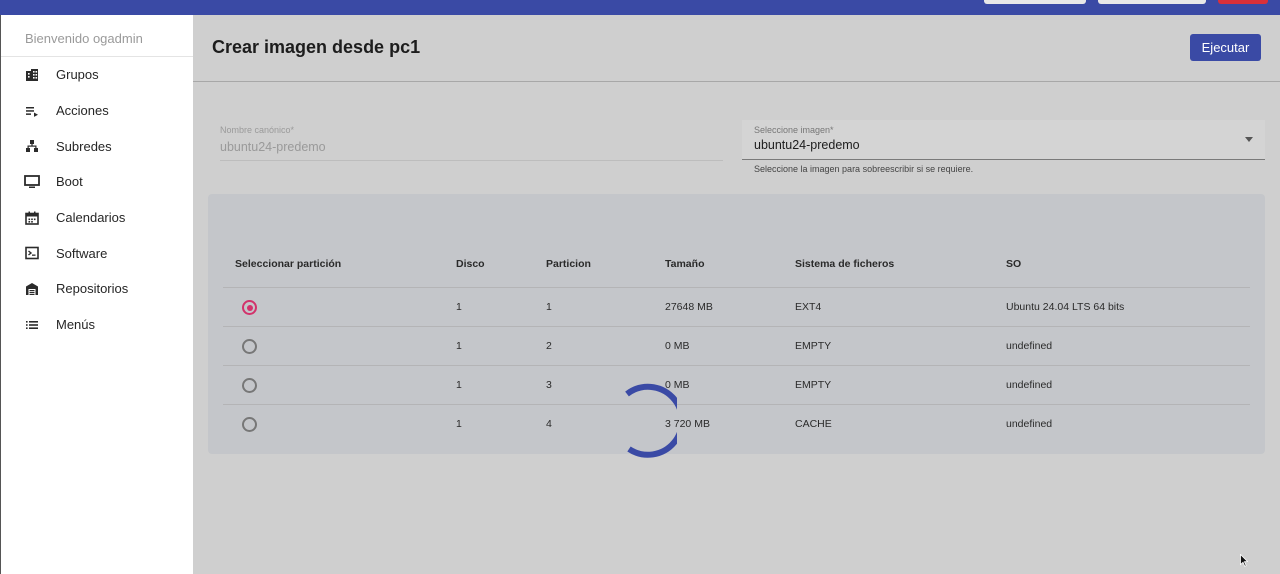 This screenshot has width=1280, height=574. I want to click on mouse-cursor-icon, so click(1244, 560).